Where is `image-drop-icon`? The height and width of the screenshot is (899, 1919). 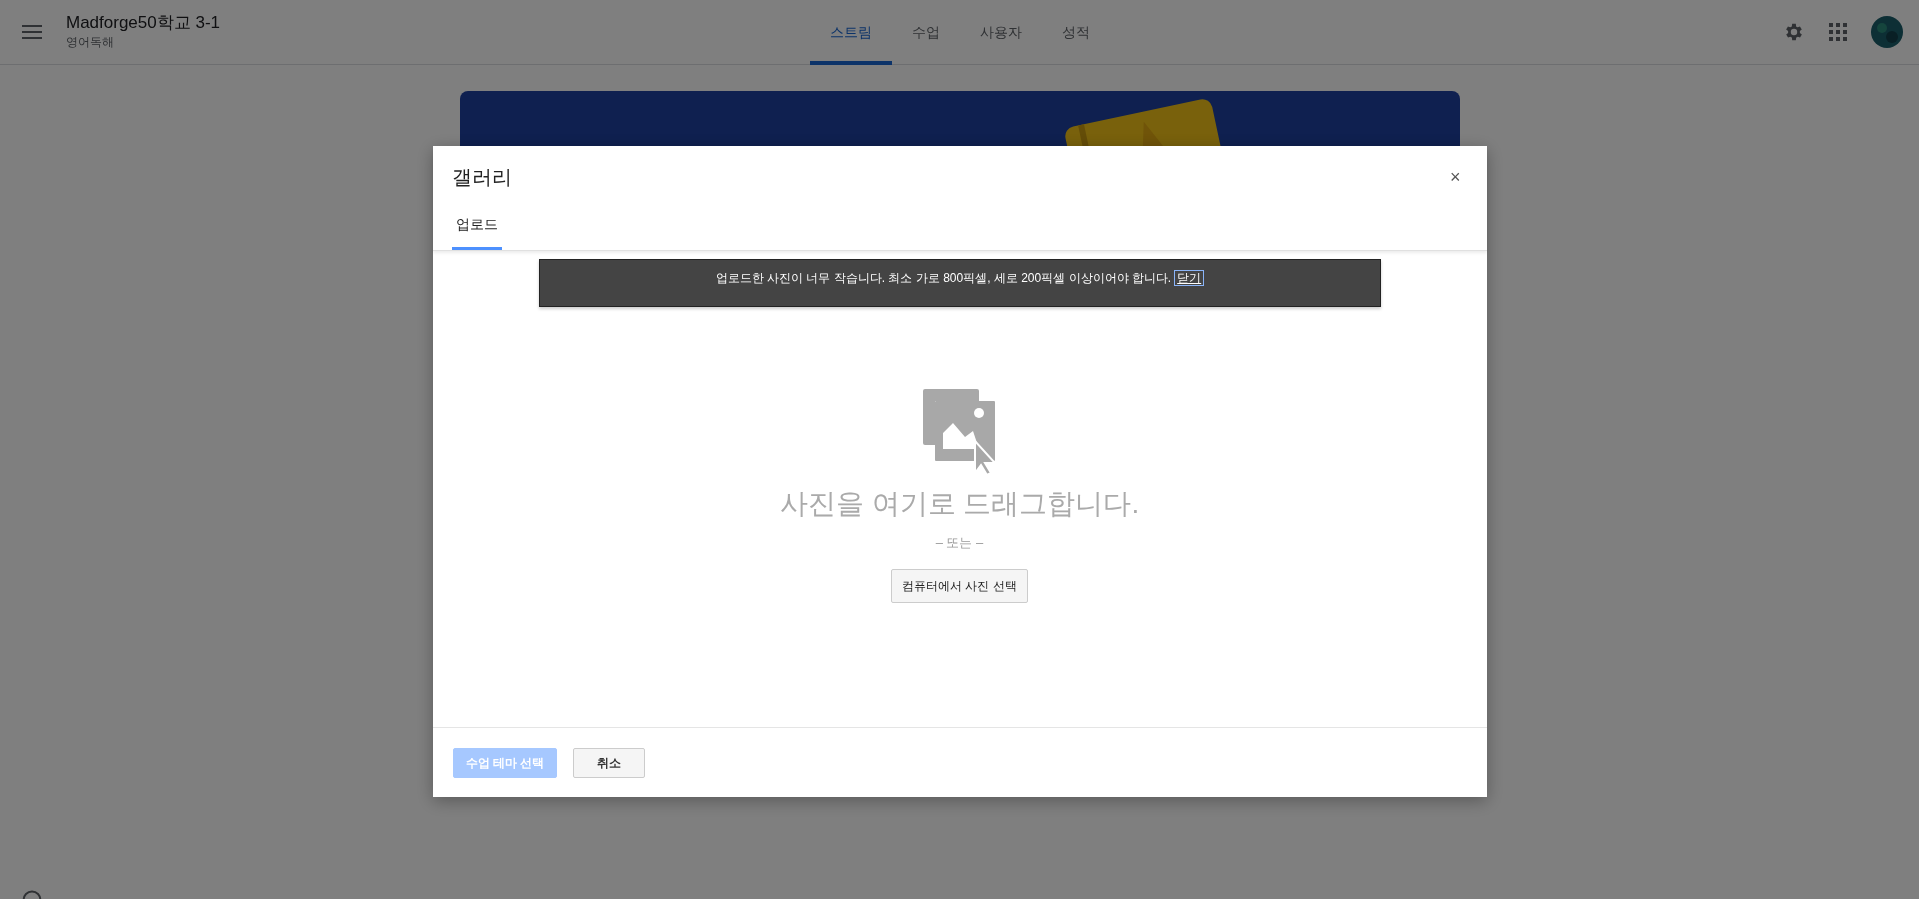 image-drop-icon is located at coordinates (959, 432).